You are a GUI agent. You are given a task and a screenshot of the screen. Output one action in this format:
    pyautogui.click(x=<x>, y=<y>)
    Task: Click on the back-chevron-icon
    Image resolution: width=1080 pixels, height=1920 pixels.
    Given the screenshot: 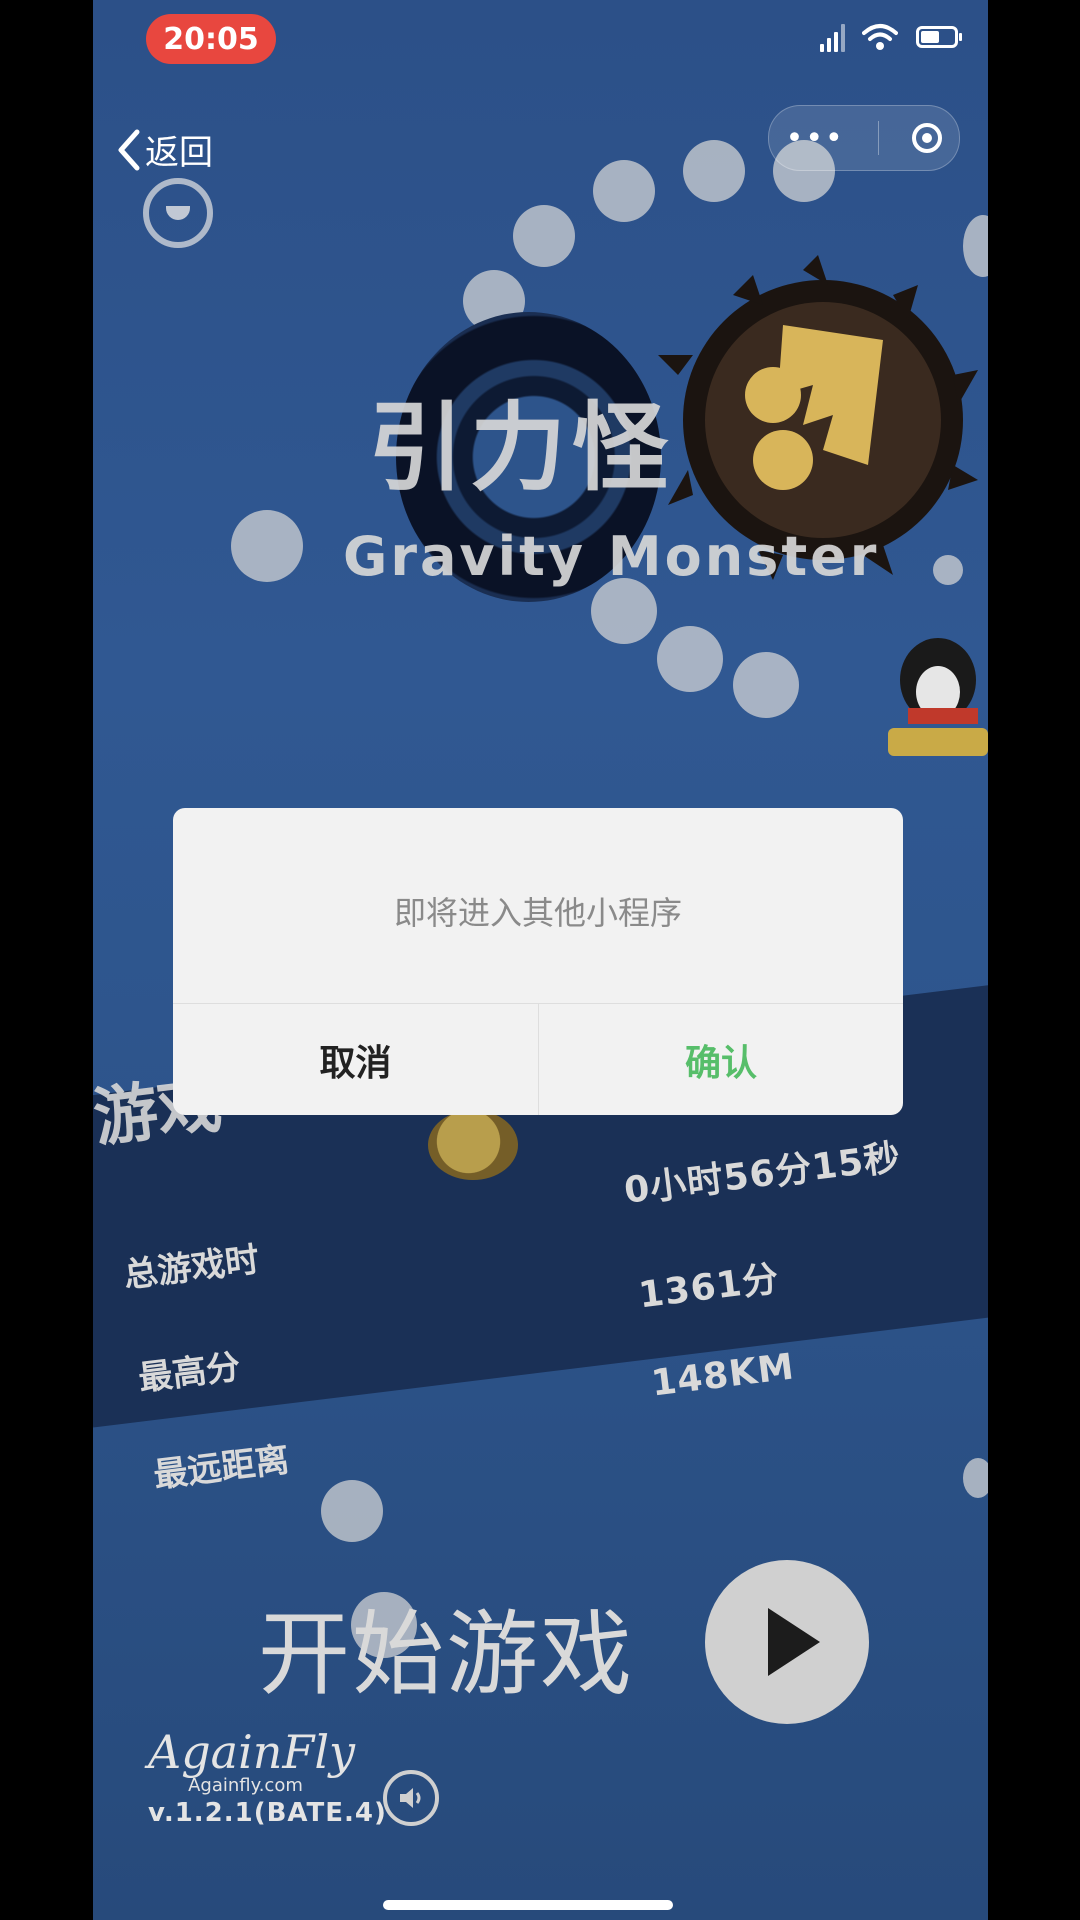 What is the action you would take?
    pyautogui.click(x=129, y=149)
    